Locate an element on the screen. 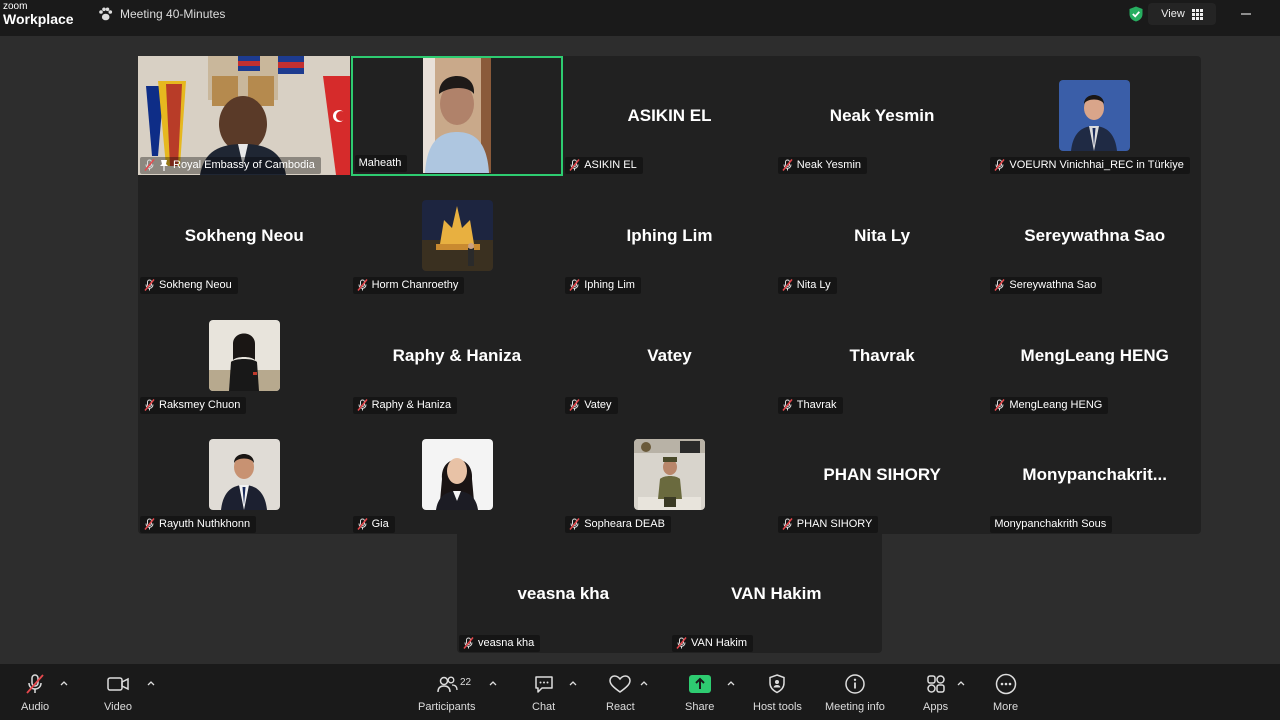 Image resolution: width=1280 pixels, height=720 pixels. meeting-title: Meeting 40-Minutes is located at coordinates (161, 14).